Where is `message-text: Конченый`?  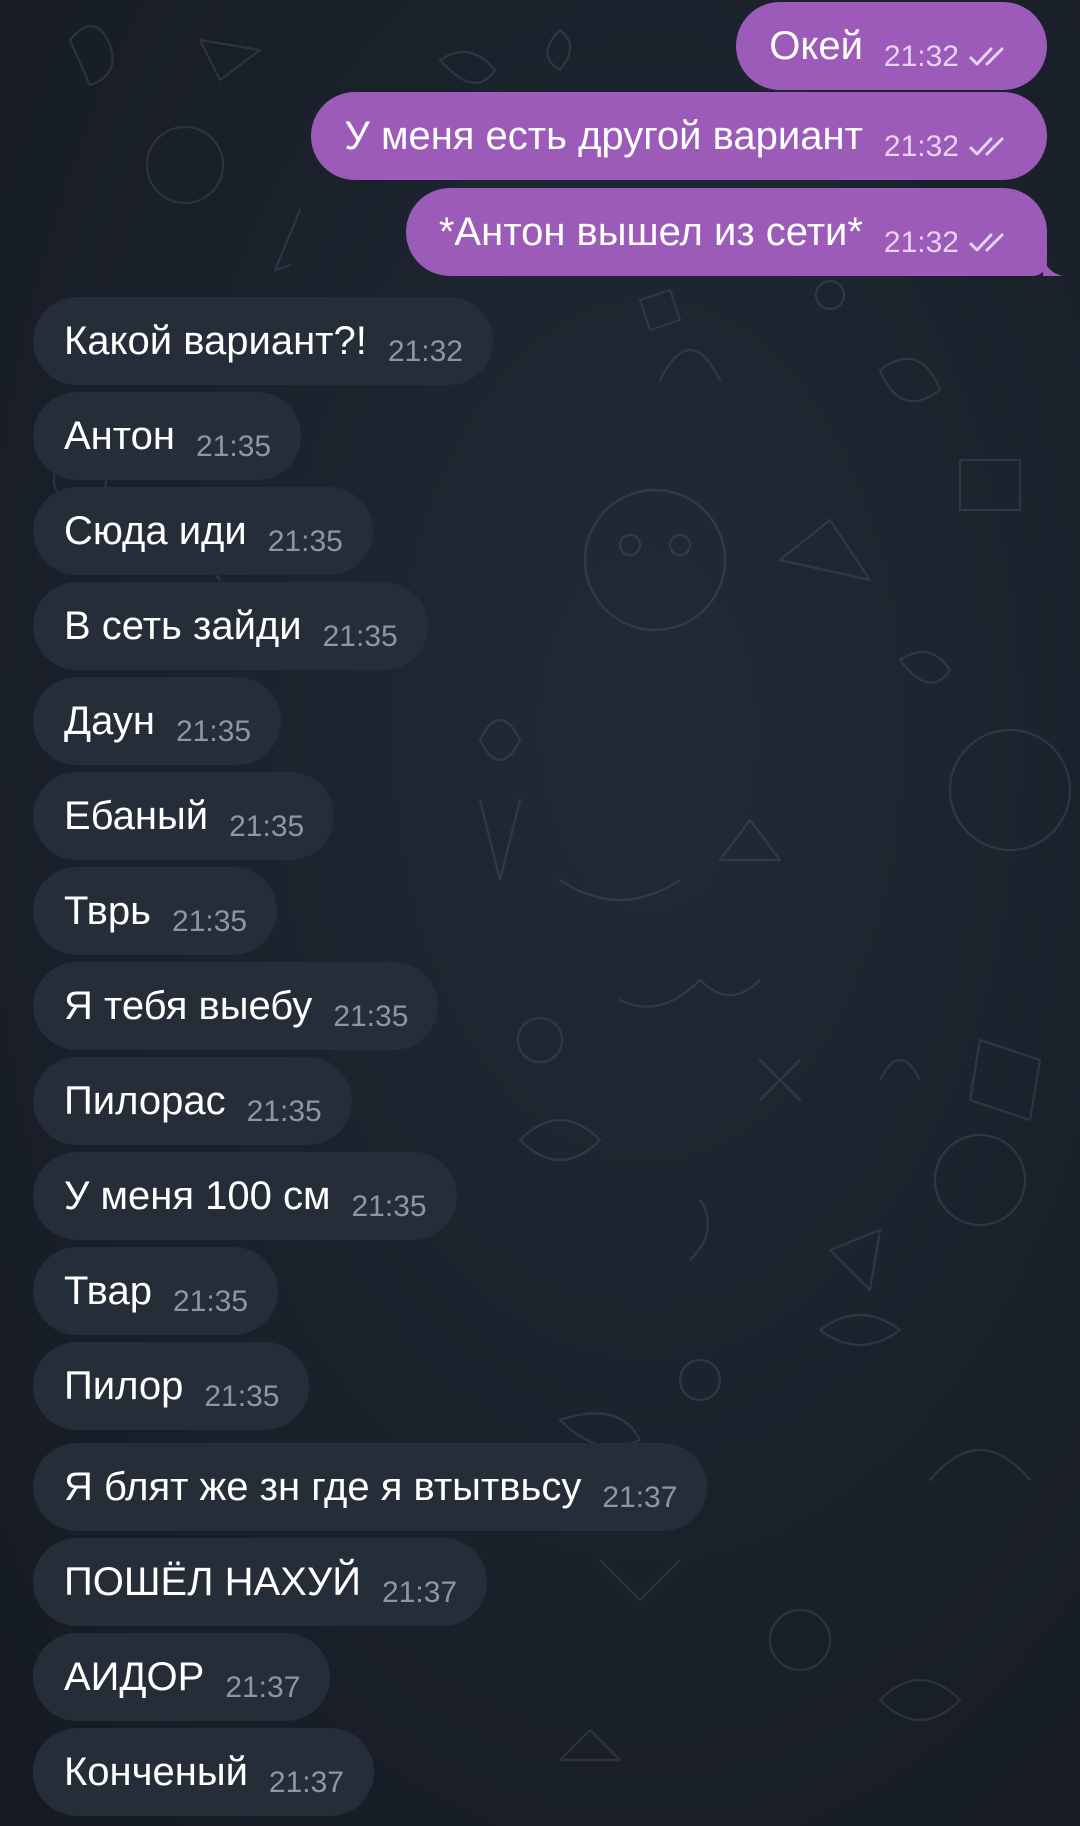 message-text: Конченый is located at coordinates (156, 1772).